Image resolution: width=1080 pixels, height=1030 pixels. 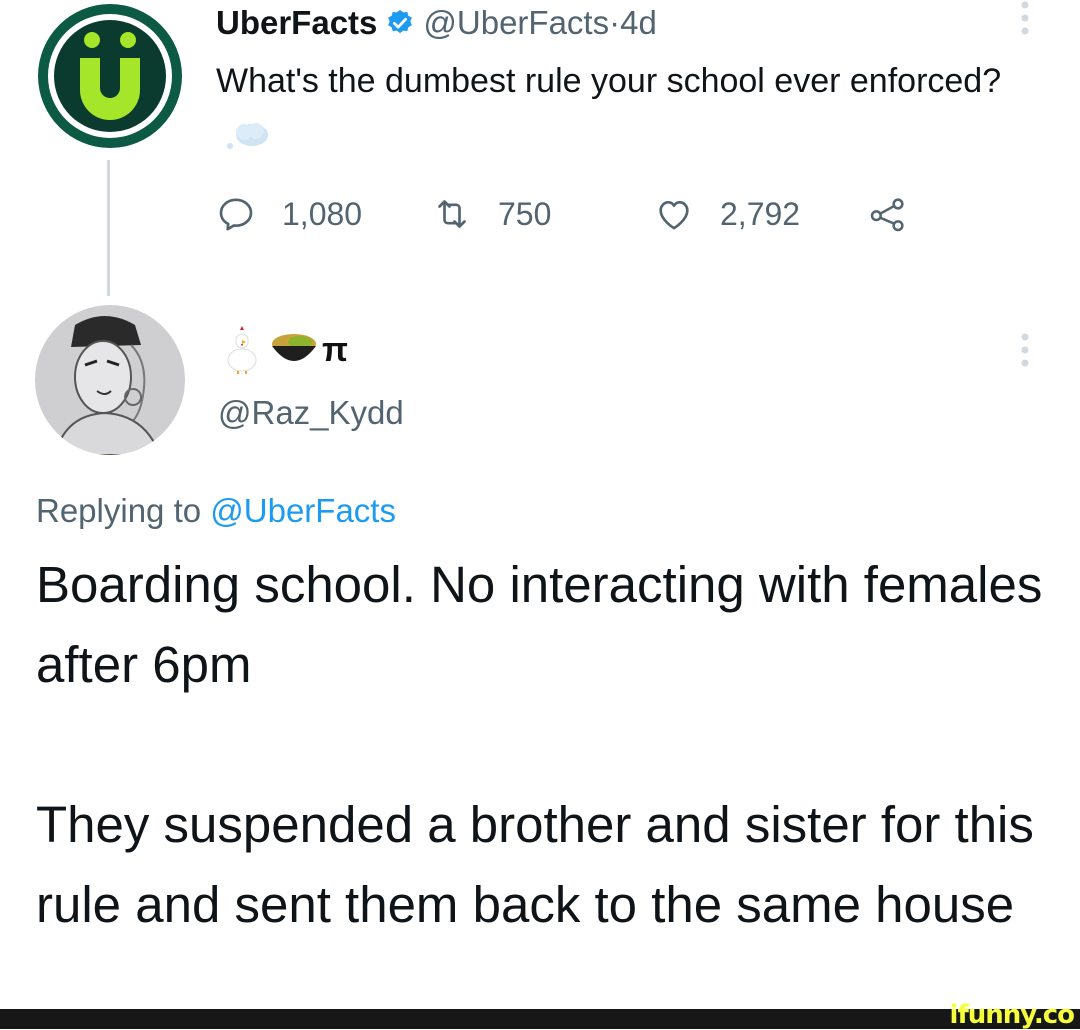 What do you see at coordinates (760, 213) in the screenshot?
I see `like-count: 2,792` at bounding box center [760, 213].